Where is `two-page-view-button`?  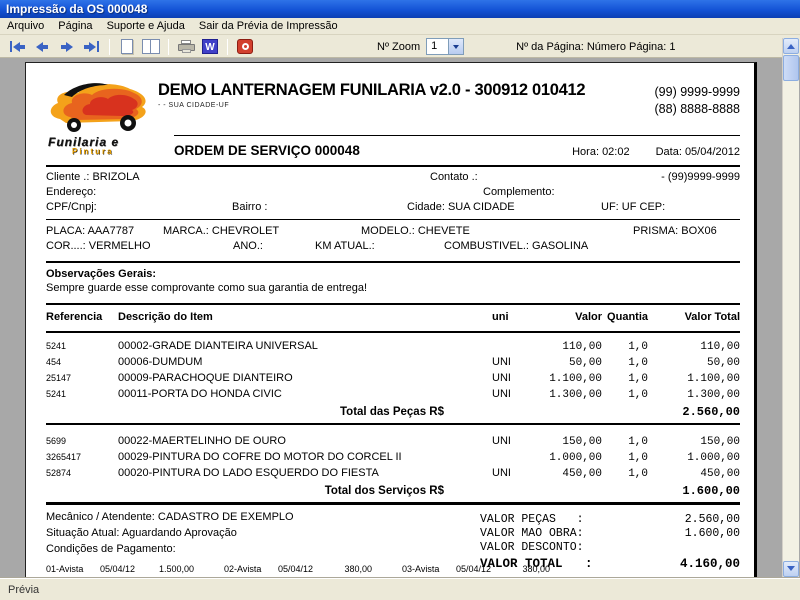
two-page-view-button is located at coordinates (151, 46).